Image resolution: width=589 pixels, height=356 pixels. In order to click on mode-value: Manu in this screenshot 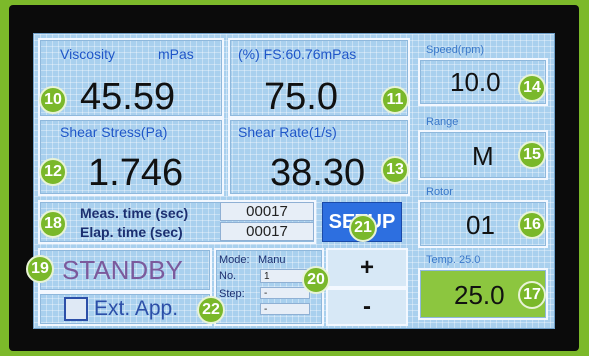, I will do `click(272, 260)`.